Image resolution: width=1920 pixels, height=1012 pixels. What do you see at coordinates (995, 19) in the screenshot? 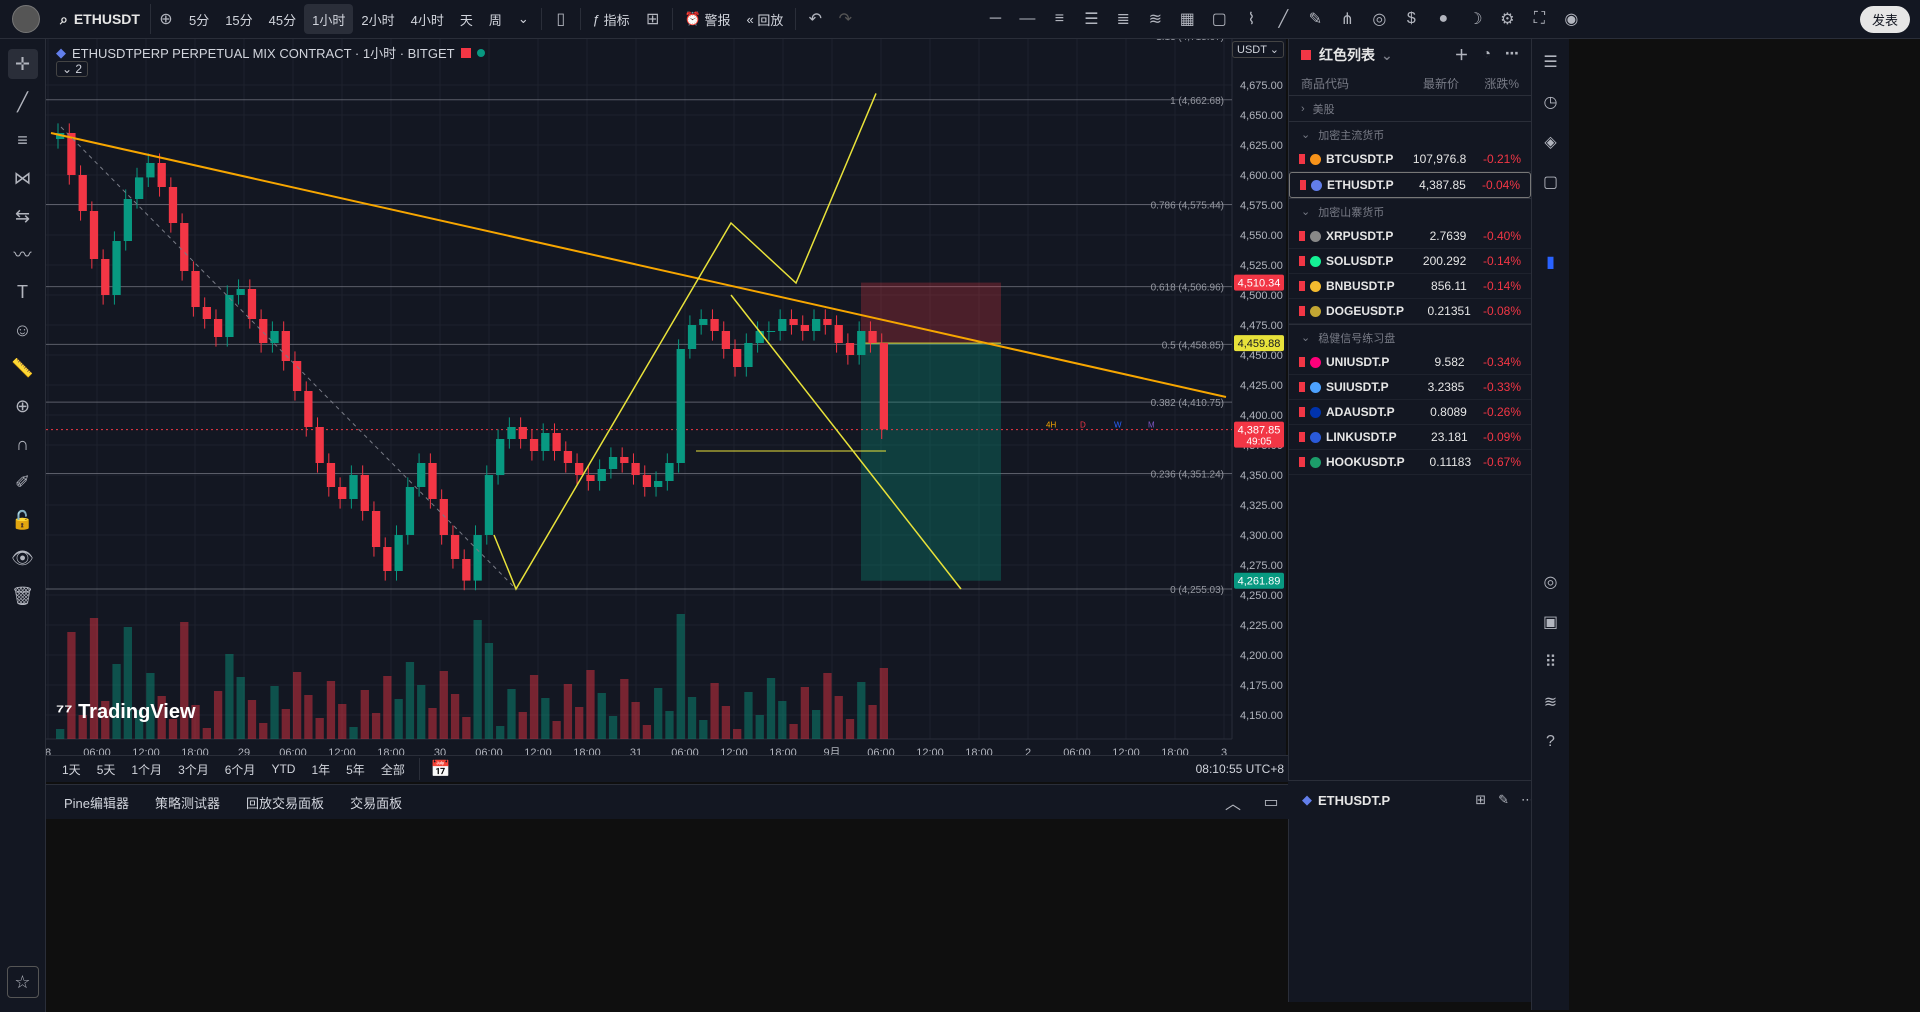
I see `horizontal-ray-icon: ─` at bounding box center [995, 19].